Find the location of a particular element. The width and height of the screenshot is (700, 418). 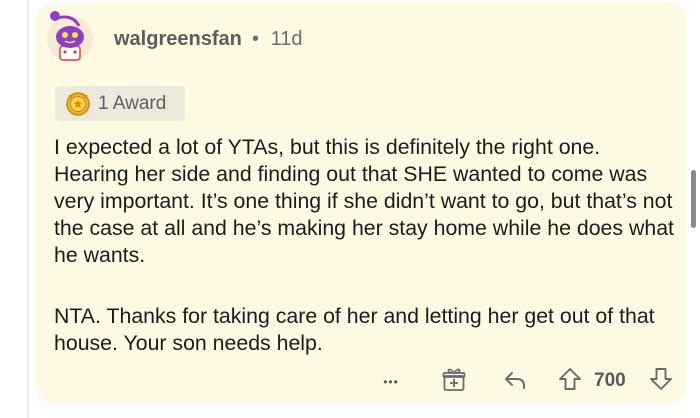

award-badge: 1 Award is located at coordinates (120, 103).